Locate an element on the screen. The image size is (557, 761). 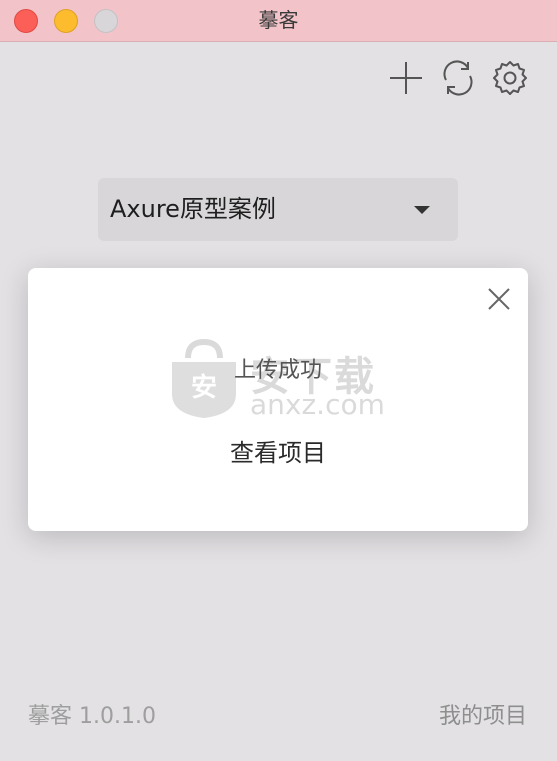
close-icon is located at coordinates (499, 299).